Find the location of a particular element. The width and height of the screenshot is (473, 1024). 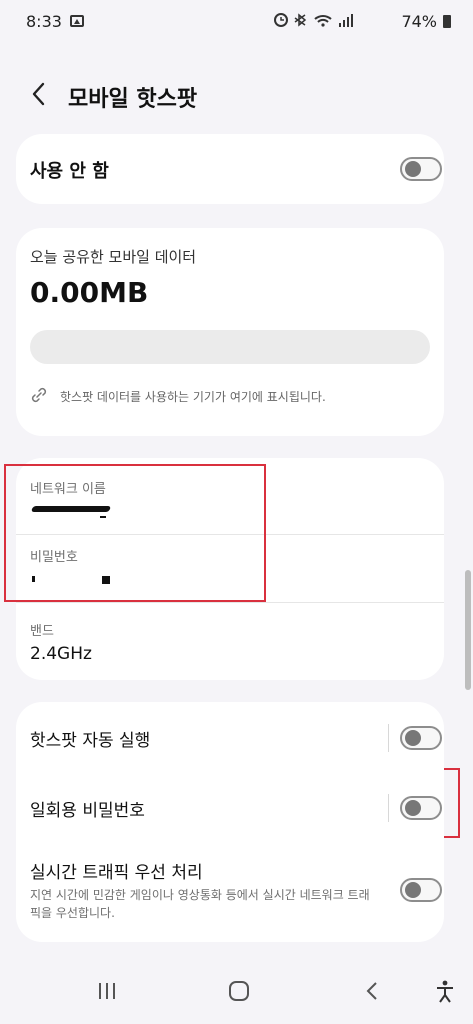

data-usage-progress-bar is located at coordinates (230, 347).